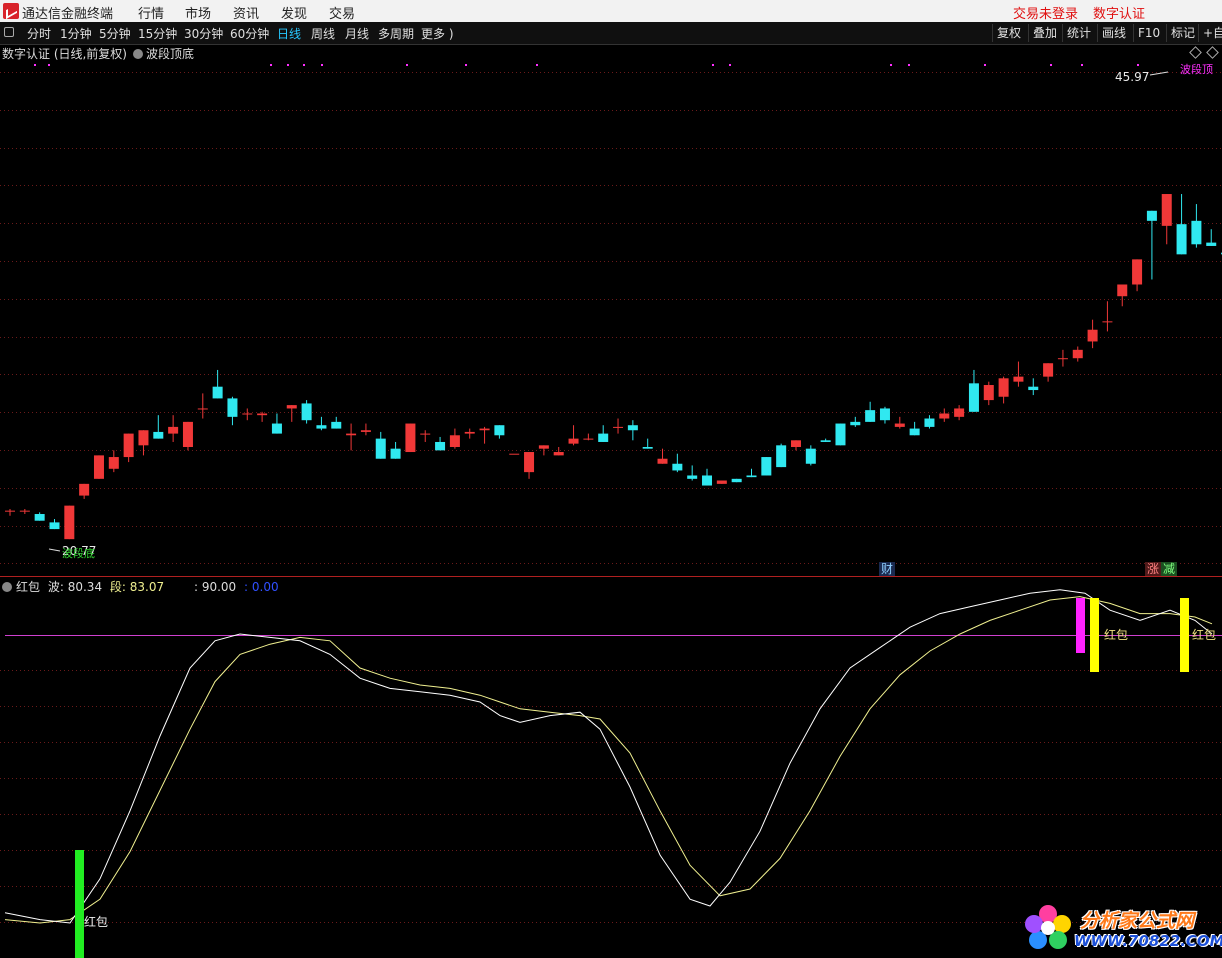 The image size is (1222, 958). I want to click on event-zhang: 涨, so click(1153, 568).